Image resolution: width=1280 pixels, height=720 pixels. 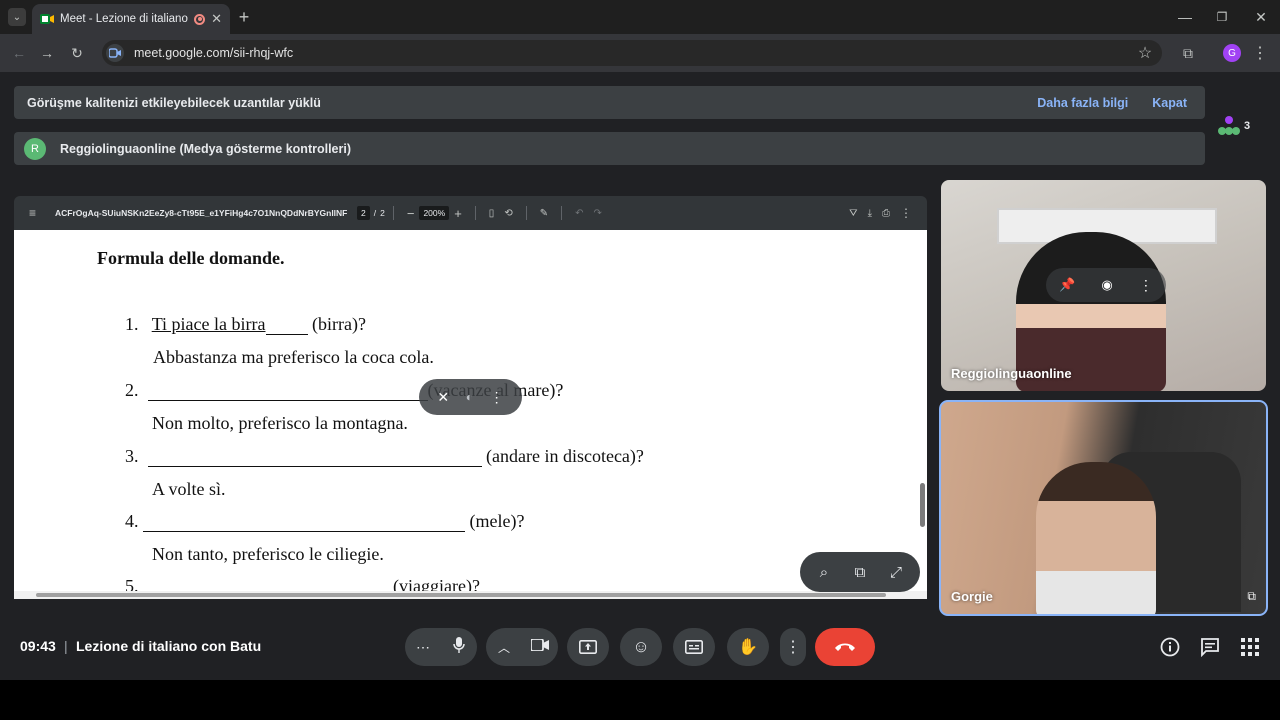 I want to click on redo-icon: ↷, so click(x=597, y=213).